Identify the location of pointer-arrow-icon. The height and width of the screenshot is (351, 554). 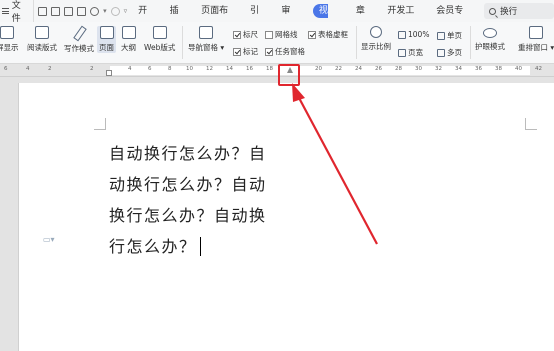
(335, 164).